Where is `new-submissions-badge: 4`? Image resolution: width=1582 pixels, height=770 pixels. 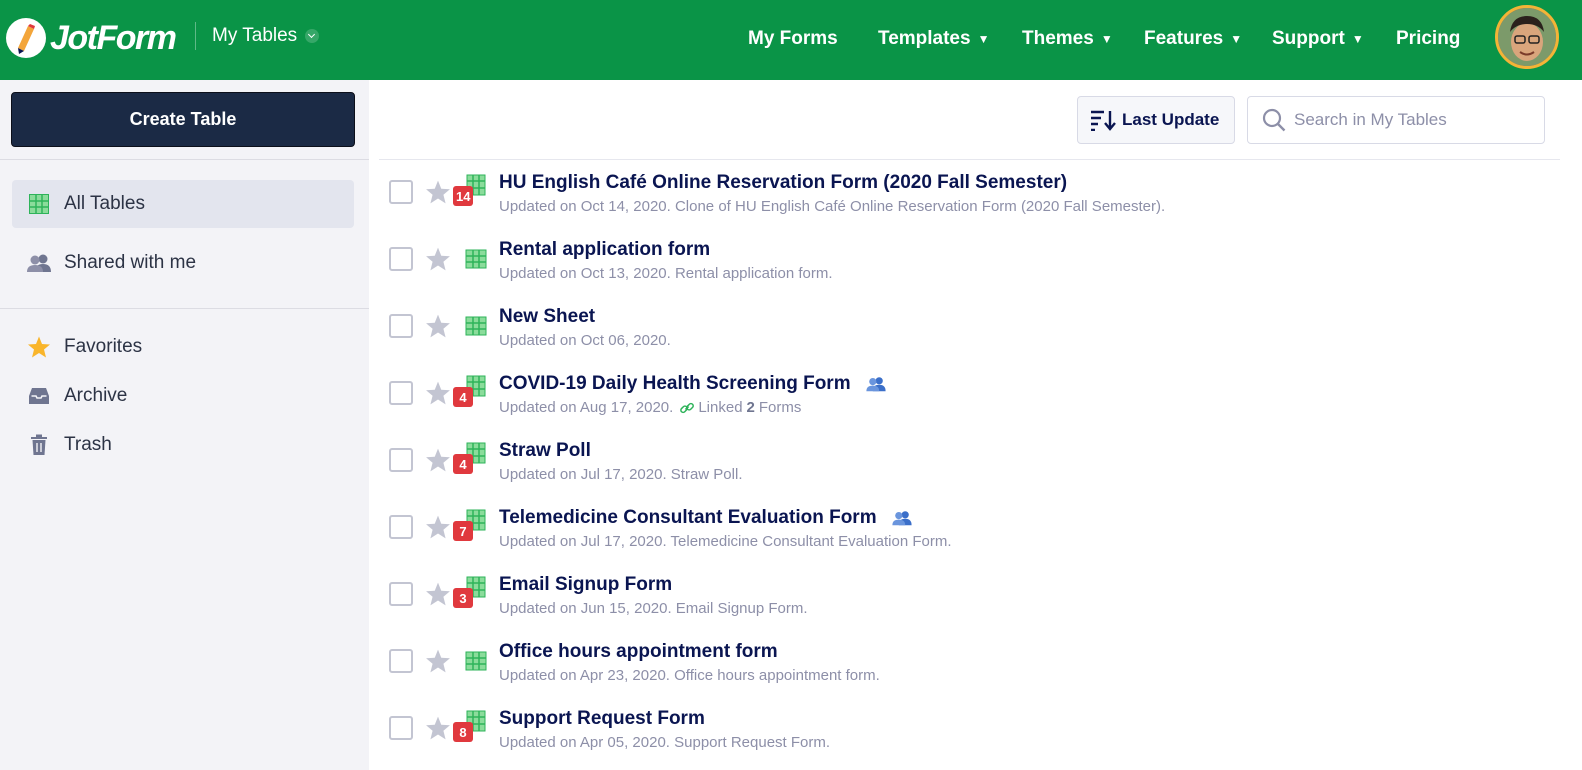 new-submissions-badge: 4 is located at coordinates (463, 464).